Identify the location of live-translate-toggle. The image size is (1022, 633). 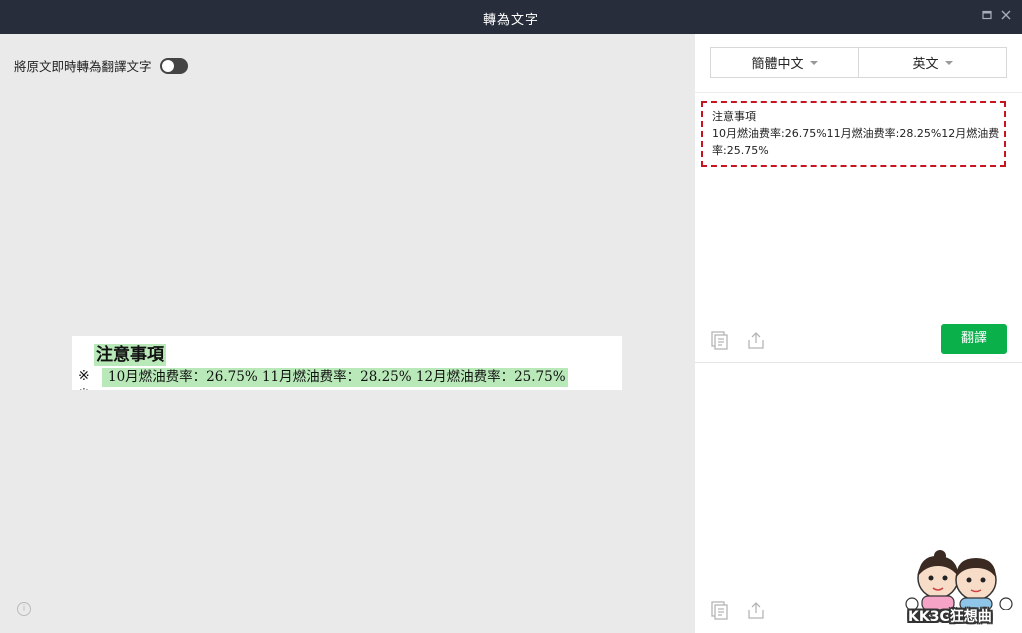
(173, 65).